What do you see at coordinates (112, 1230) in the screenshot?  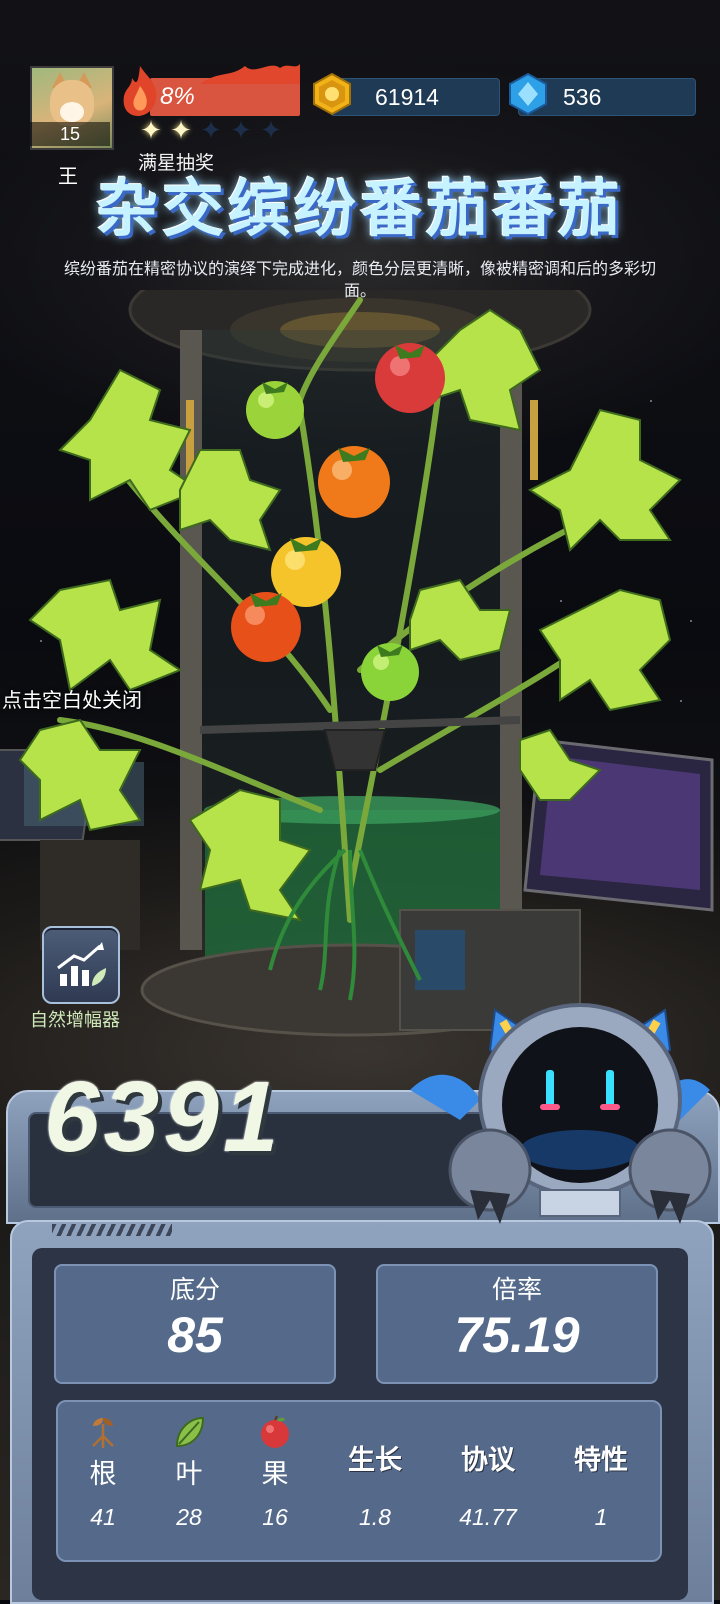 I see `panel-stripes` at bounding box center [112, 1230].